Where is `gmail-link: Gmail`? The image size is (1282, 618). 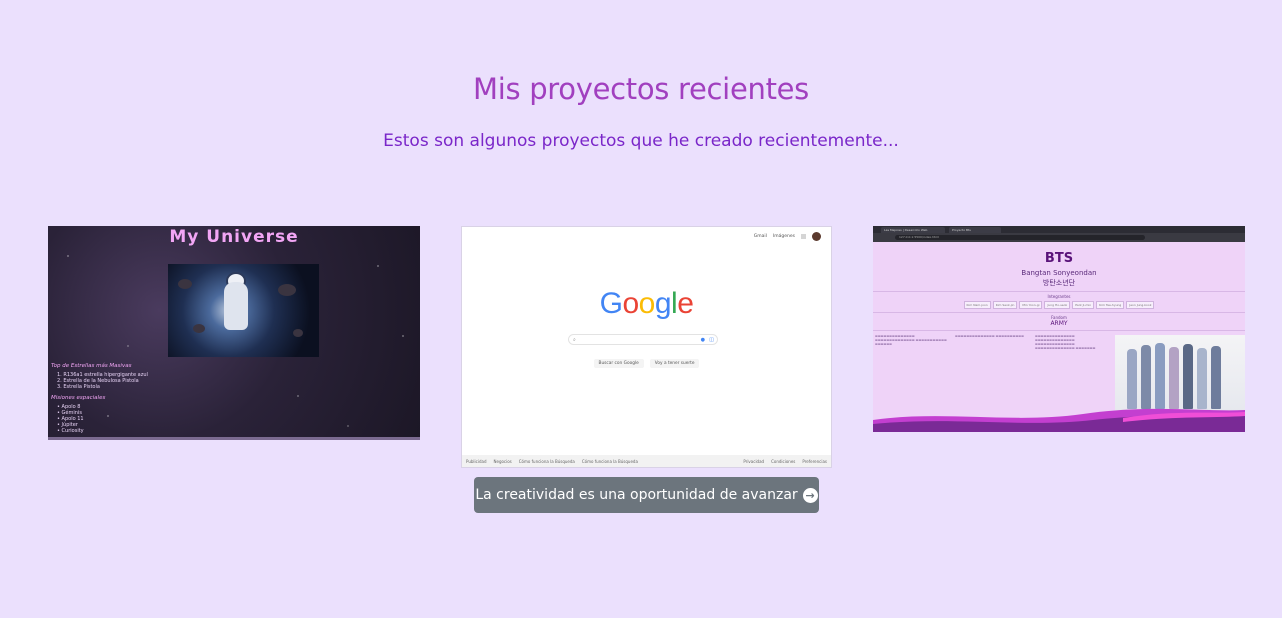
gmail-link: Gmail is located at coordinates (760, 236).